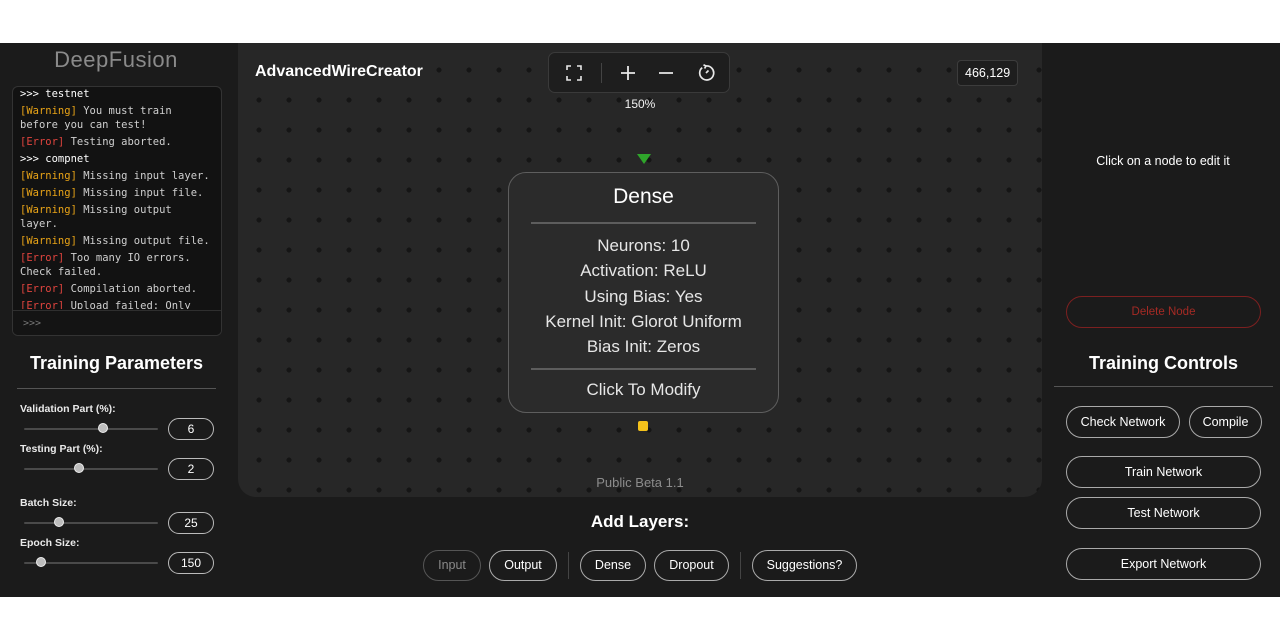 The height and width of the screenshot is (640, 1280). Describe the element at coordinates (1163, 161) in the screenshot. I see `node-edit-hint: Click on a node to edit it` at that location.